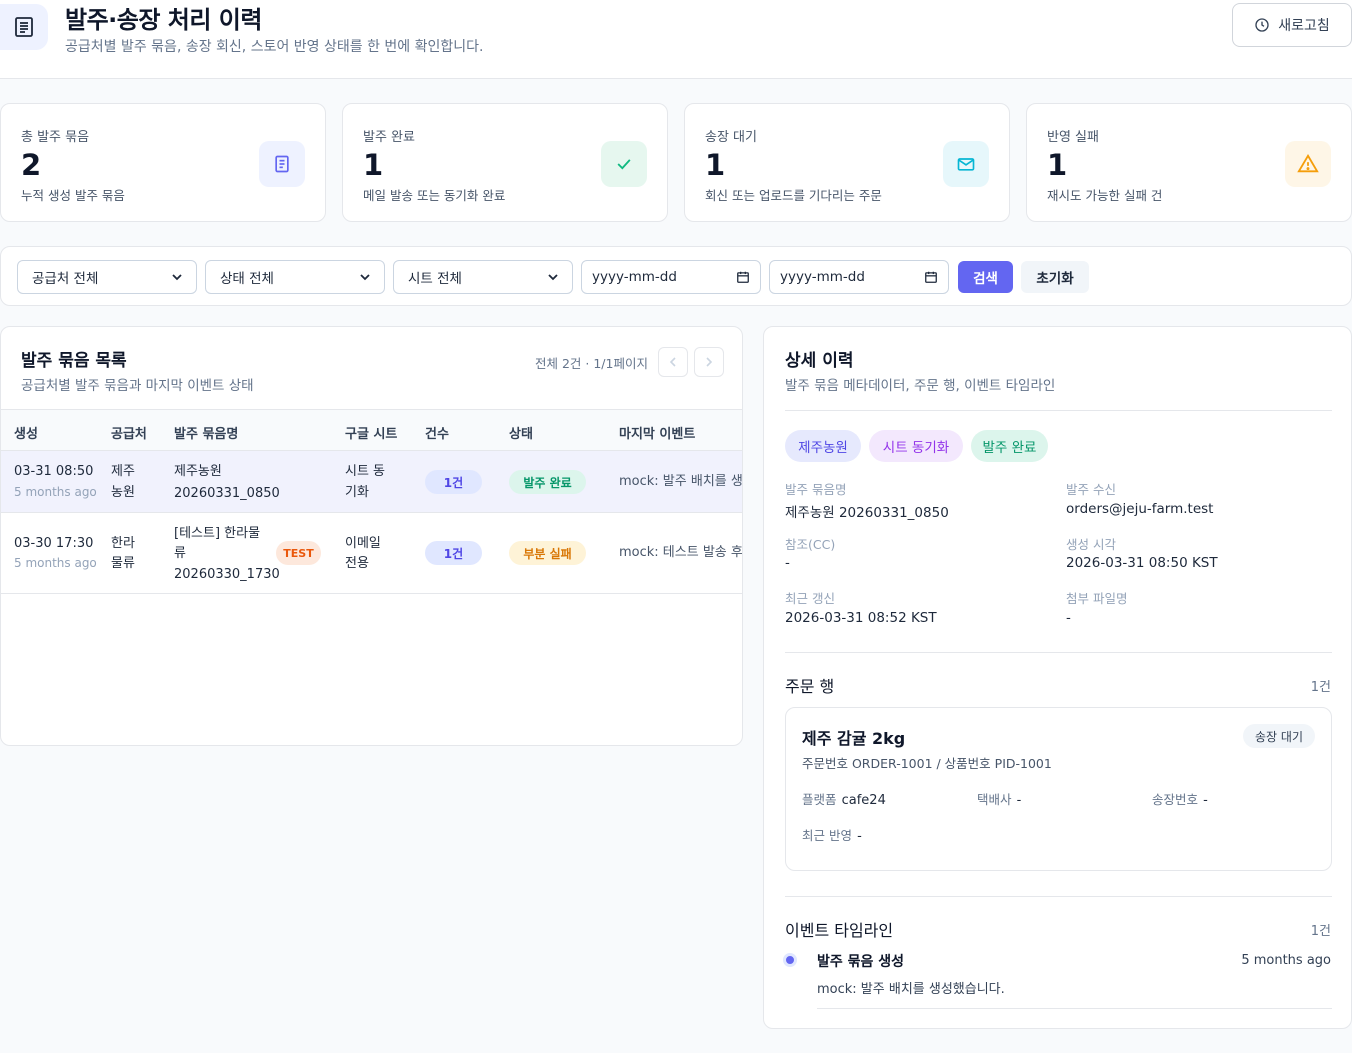  What do you see at coordinates (73, 195) in the screenshot?
I see `stat-desc: 누적 생성 발주 묶음` at bounding box center [73, 195].